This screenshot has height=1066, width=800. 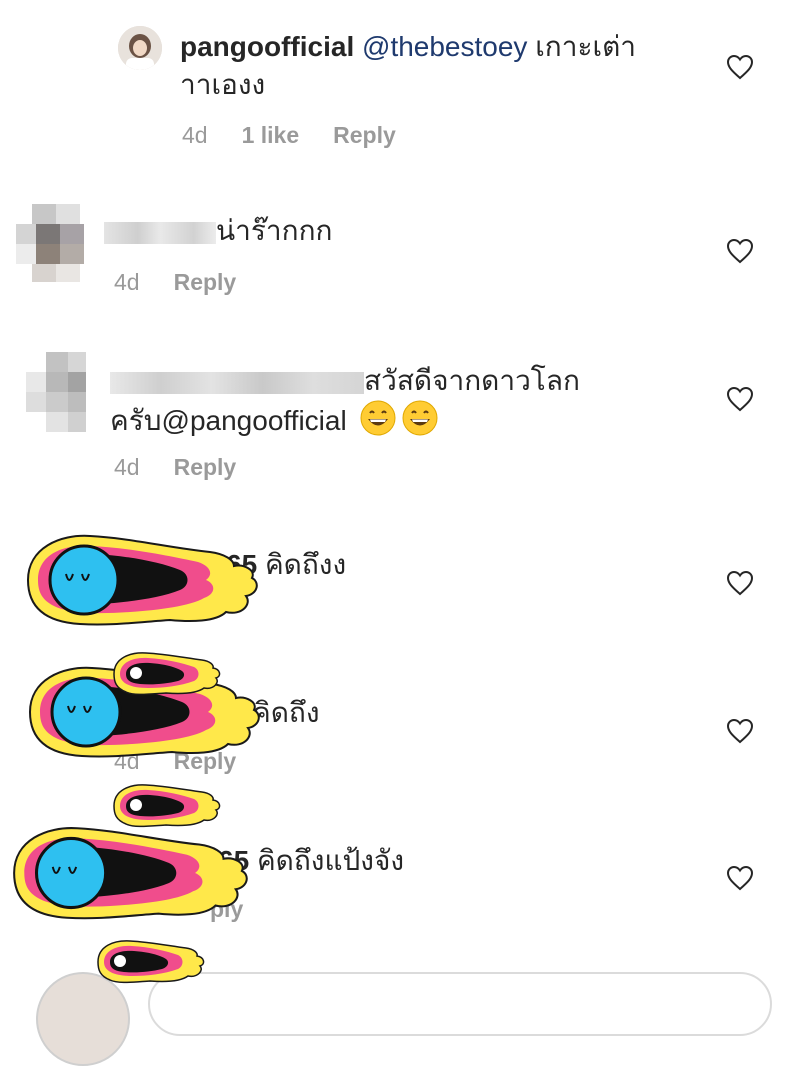 I want to click on avatar-pangoofficial, so click(x=140, y=48).